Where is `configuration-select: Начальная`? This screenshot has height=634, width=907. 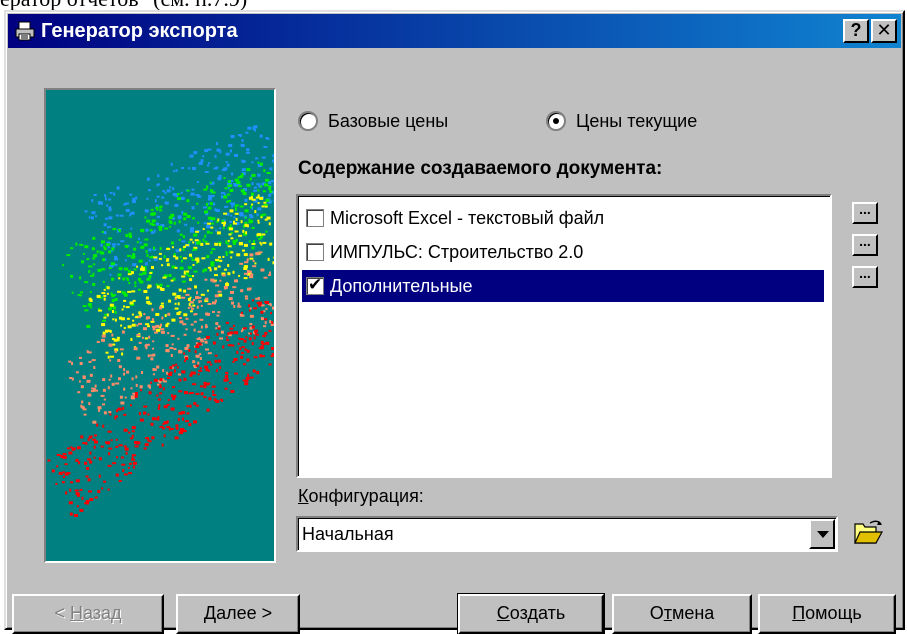 configuration-select: Начальная is located at coordinates (567, 534).